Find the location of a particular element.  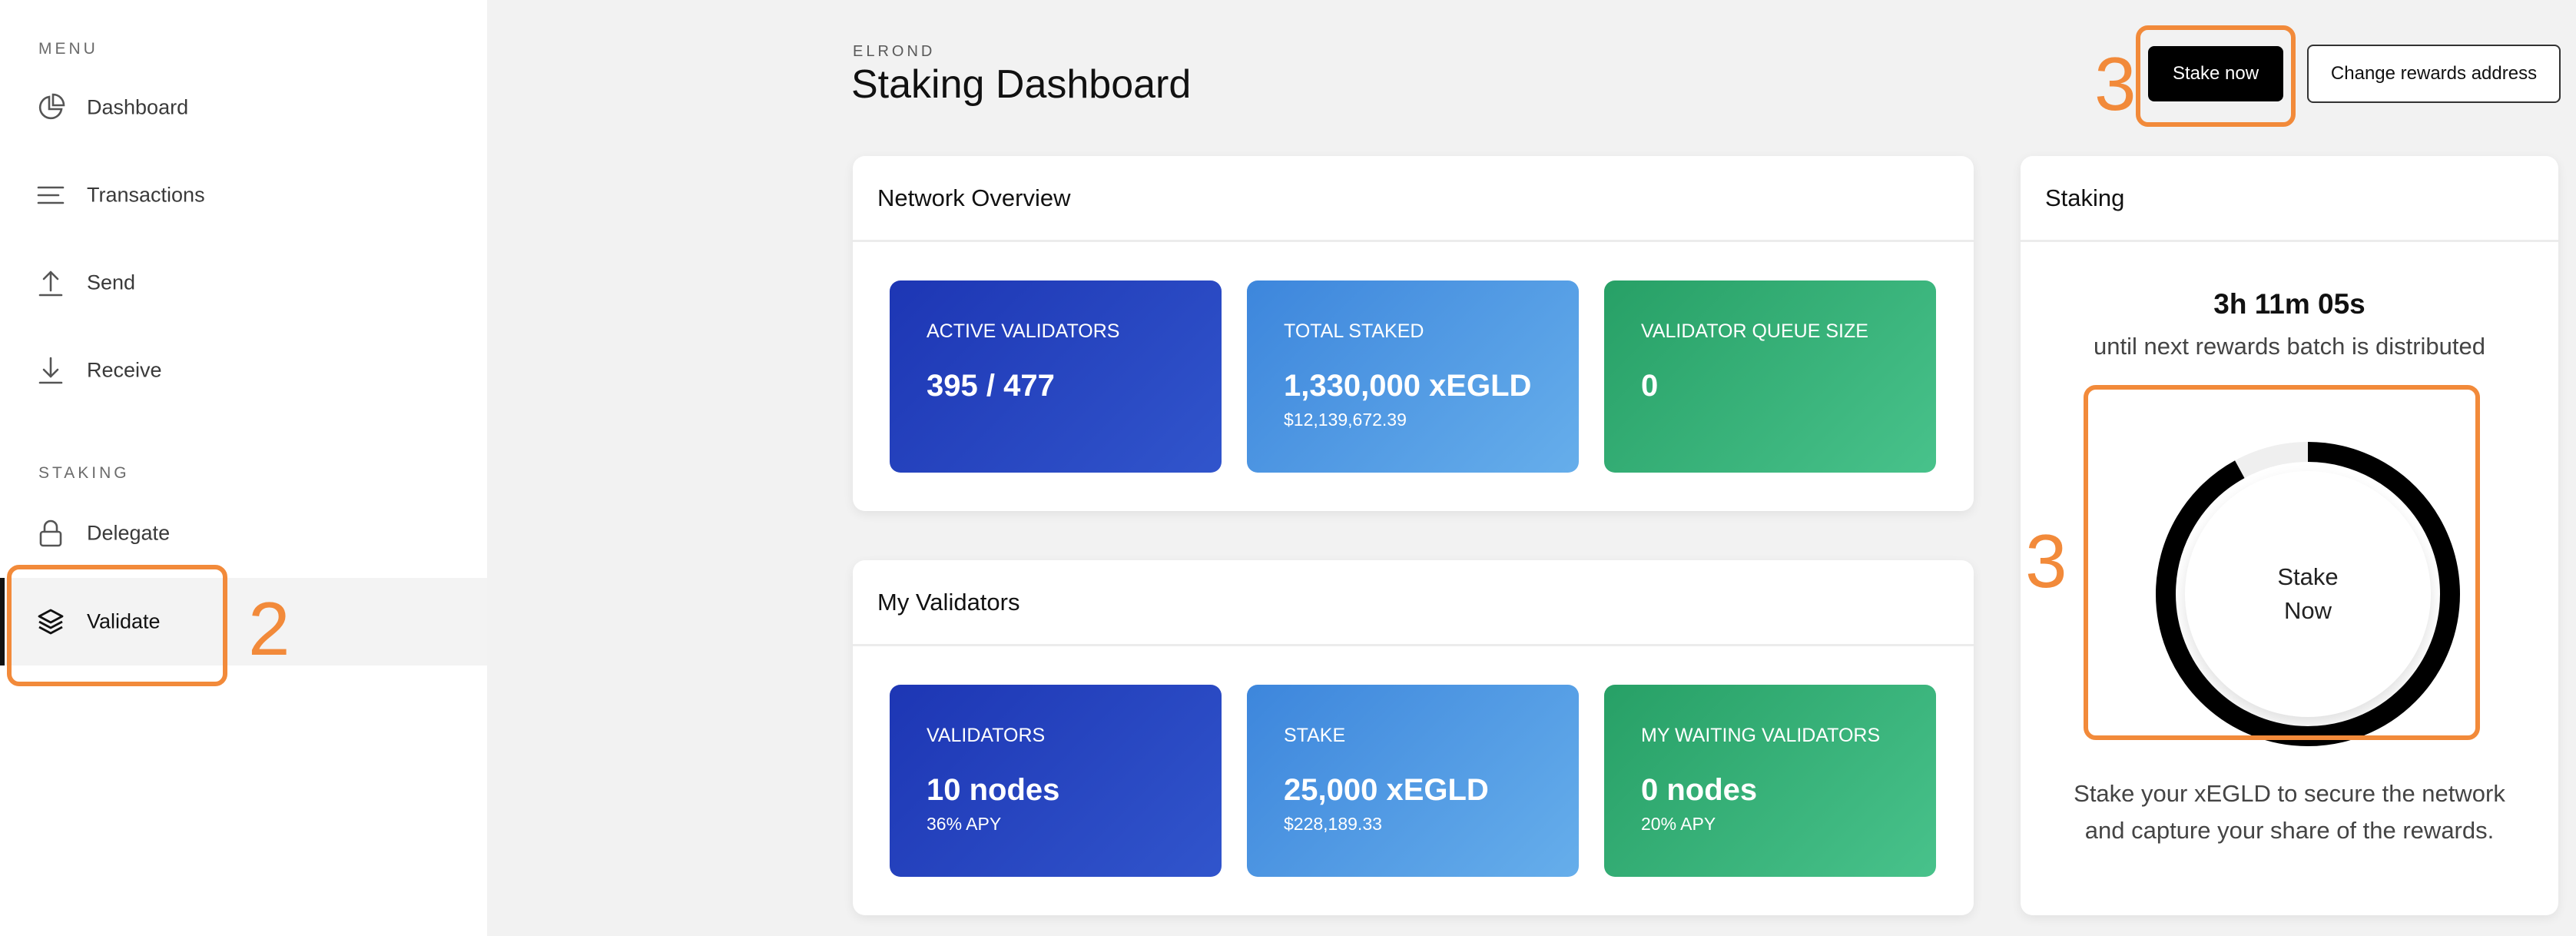

page-title: Staking Dashboard is located at coordinates (1021, 84).